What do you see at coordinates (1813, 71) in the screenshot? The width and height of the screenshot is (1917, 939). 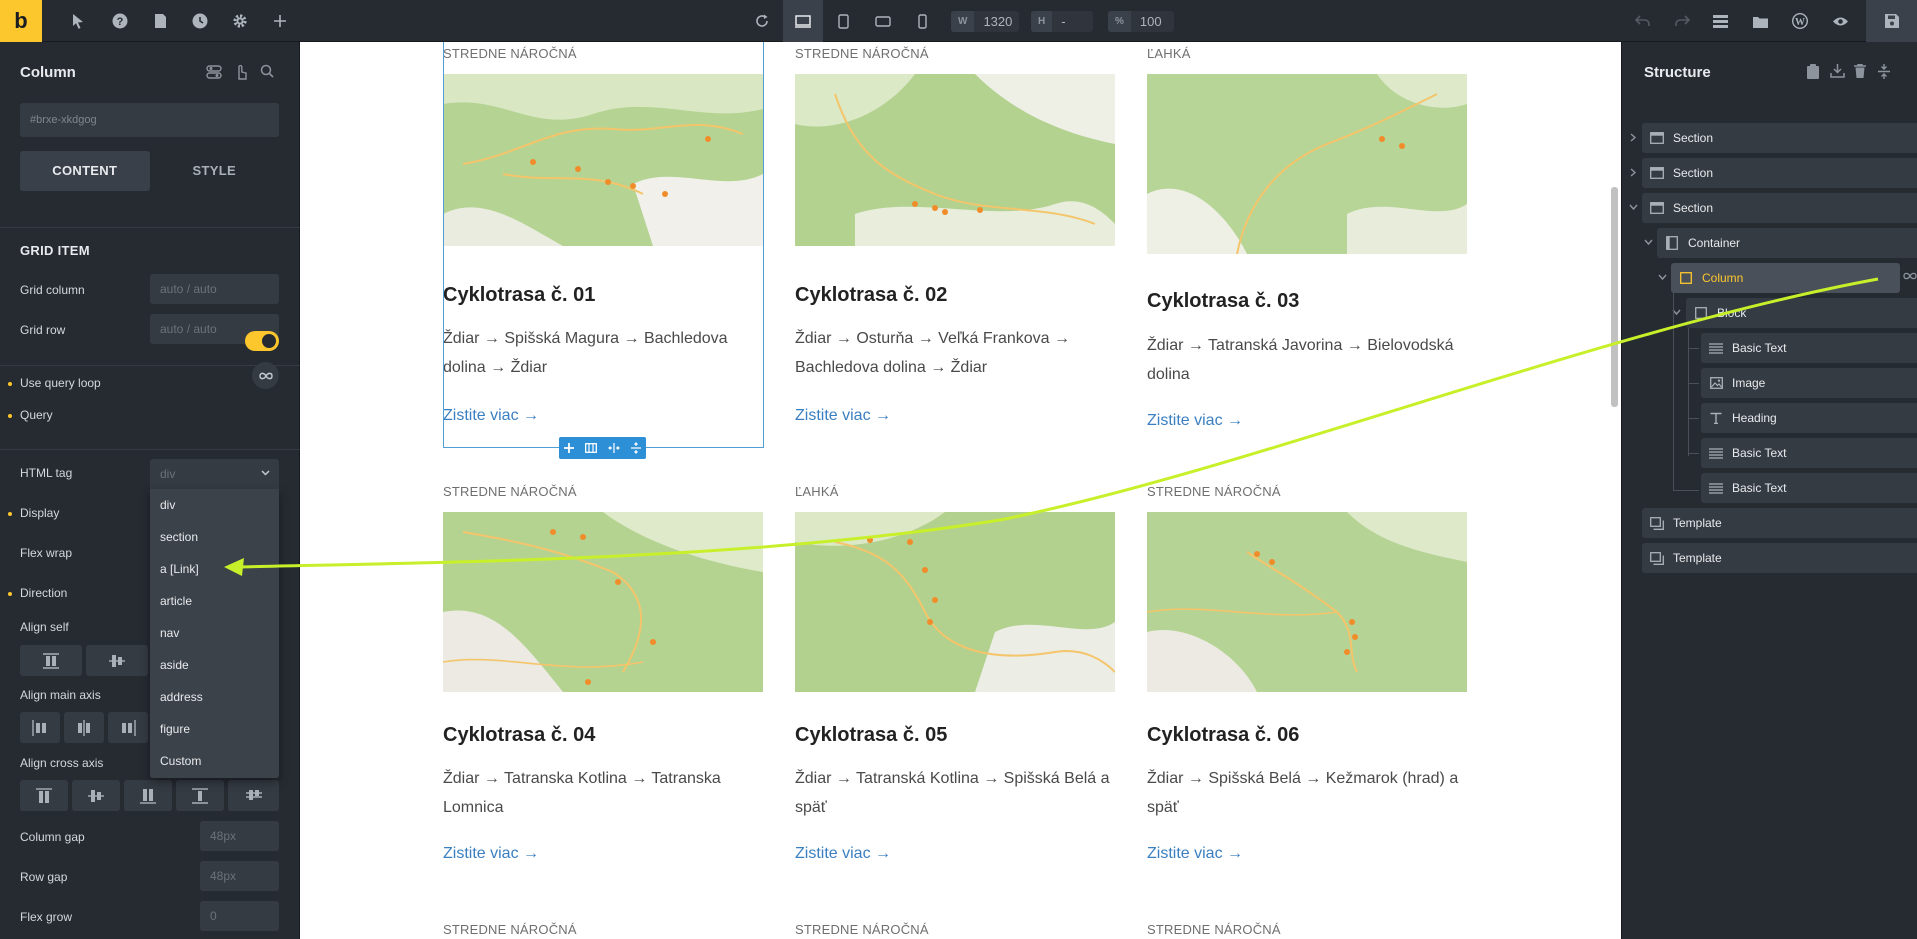 I see `clipboard-icon` at bounding box center [1813, 71].